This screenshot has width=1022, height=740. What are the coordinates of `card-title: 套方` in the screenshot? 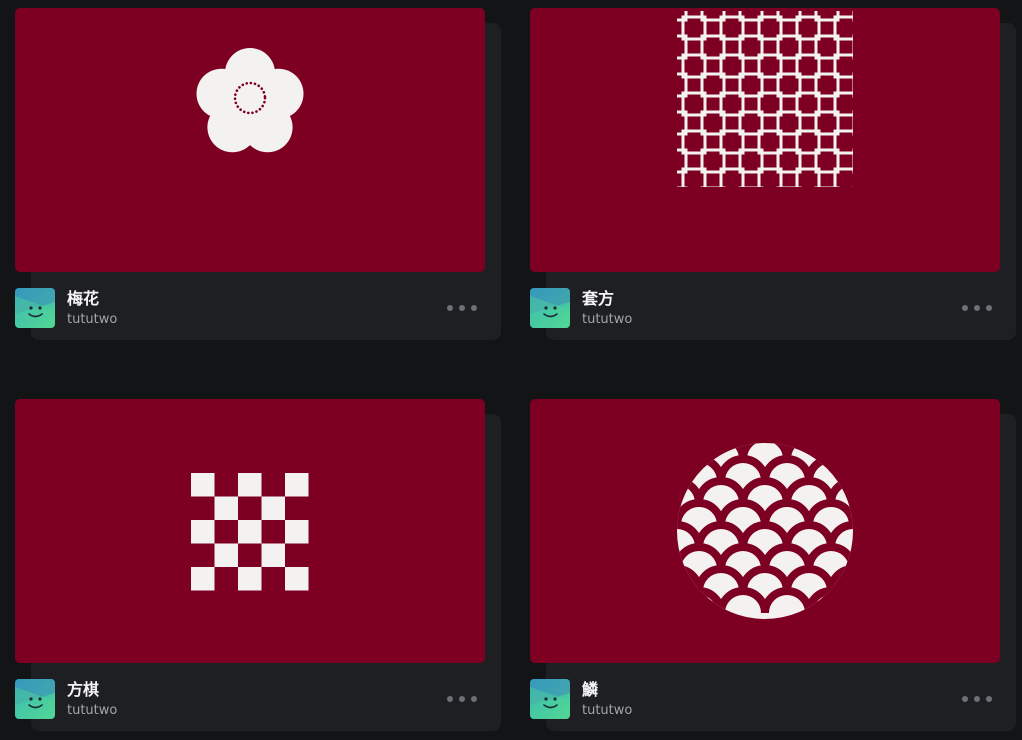 It's located at (598, 299).